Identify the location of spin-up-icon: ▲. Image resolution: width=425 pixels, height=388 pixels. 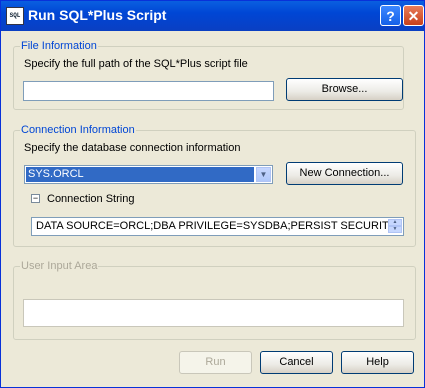
(395, 222).